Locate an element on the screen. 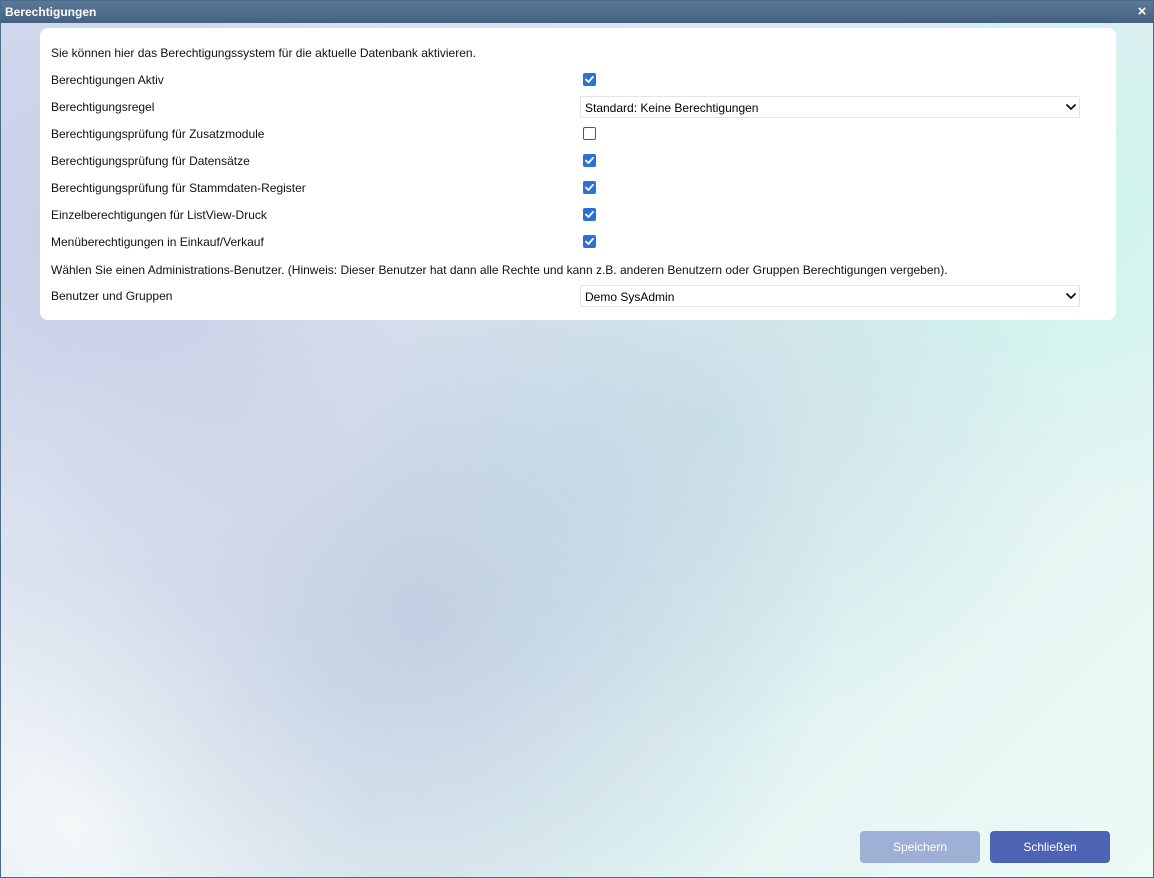  label-listview-print: Einzelberechtigungen für ListView-Druck is located at coordinates (159, 215).